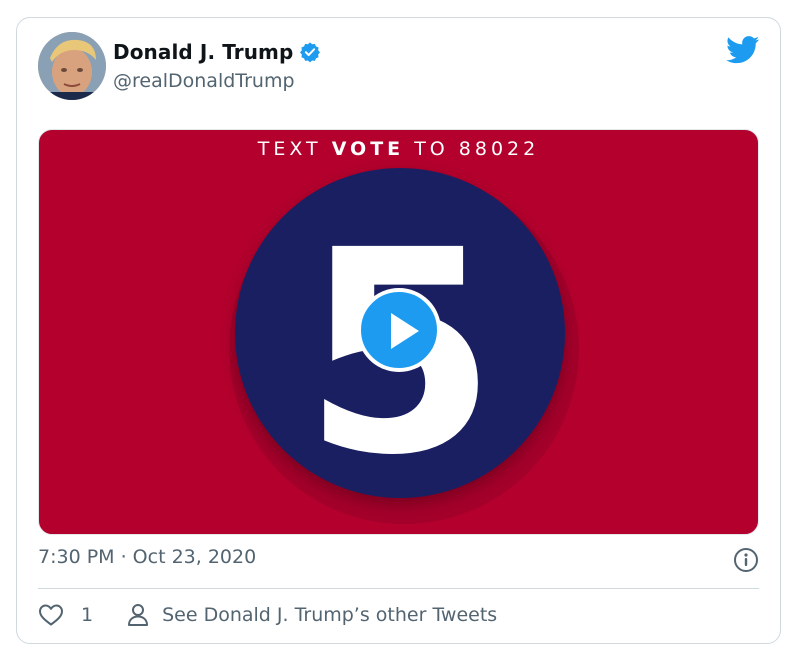 This screenshot has height=665, width=799. Describe the element at coordinates (329, 615) in the screenshot. I see `see-other-tweets-link: See Donald J. Trump’s other Tweets` at that location.